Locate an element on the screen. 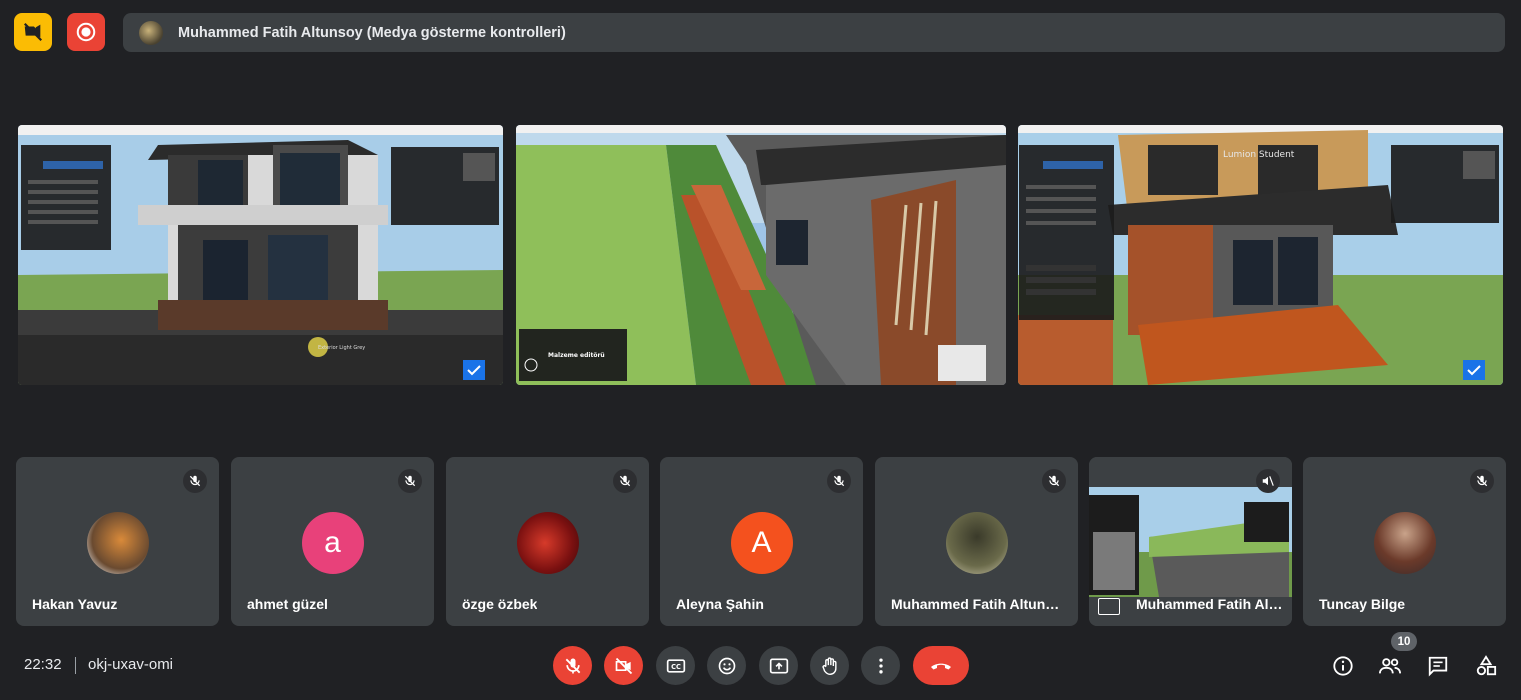  avatar-letter: a is located at coordinates (332, 542).